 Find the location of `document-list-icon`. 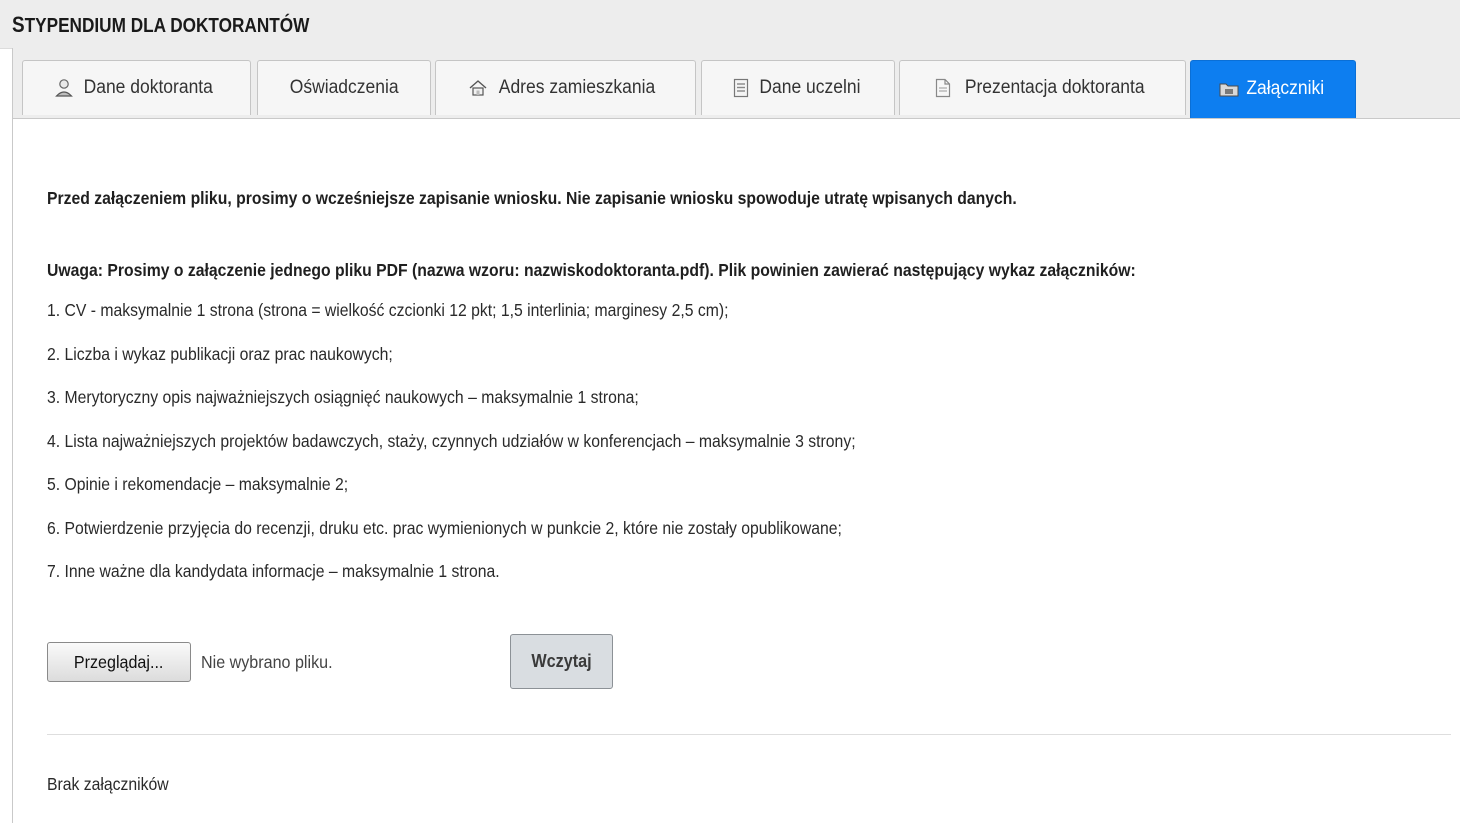

document-list-icon is located at coordinates (741, 88).